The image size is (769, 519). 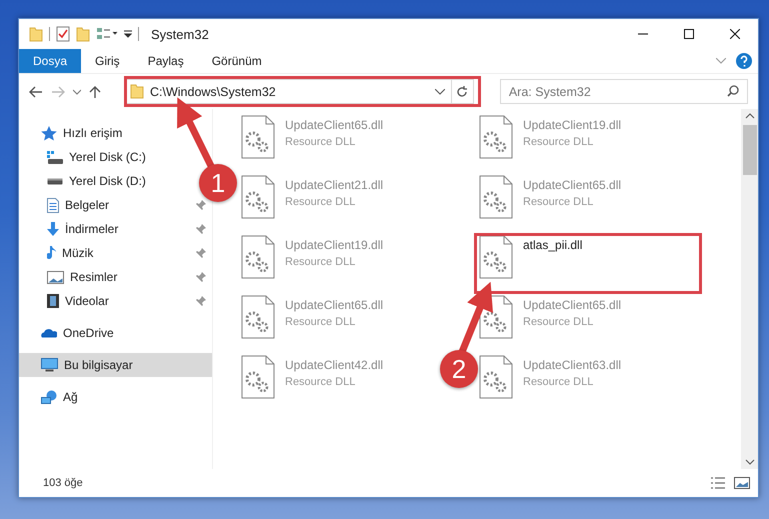 I want to click on document-icon, so click(x=53, y=205).